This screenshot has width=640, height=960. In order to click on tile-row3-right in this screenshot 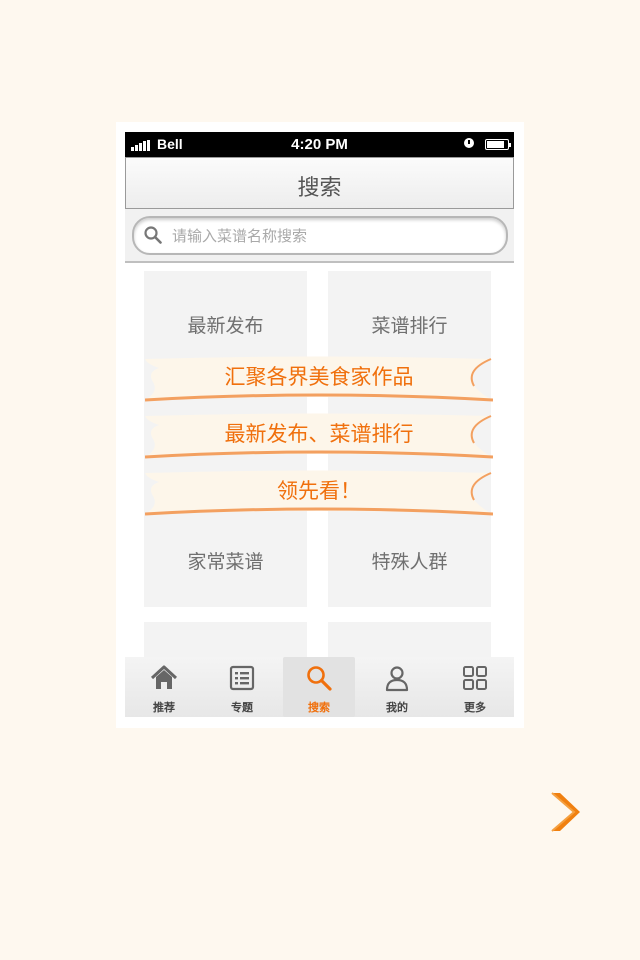, I will do `click(409, 642)`.